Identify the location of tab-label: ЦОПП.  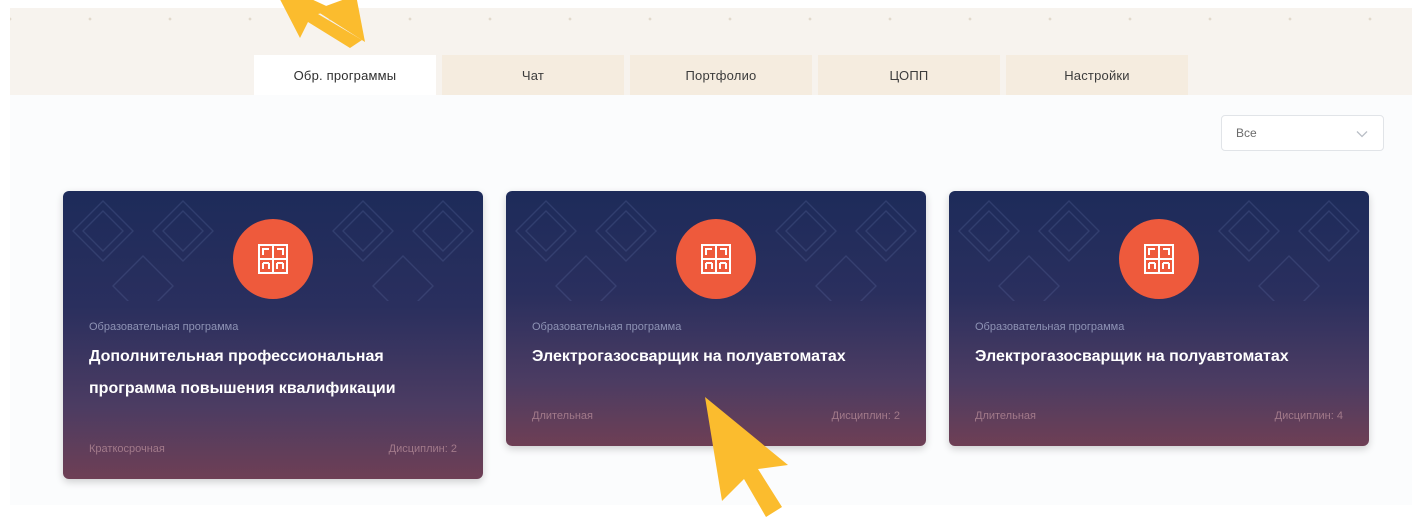
(909, 75).